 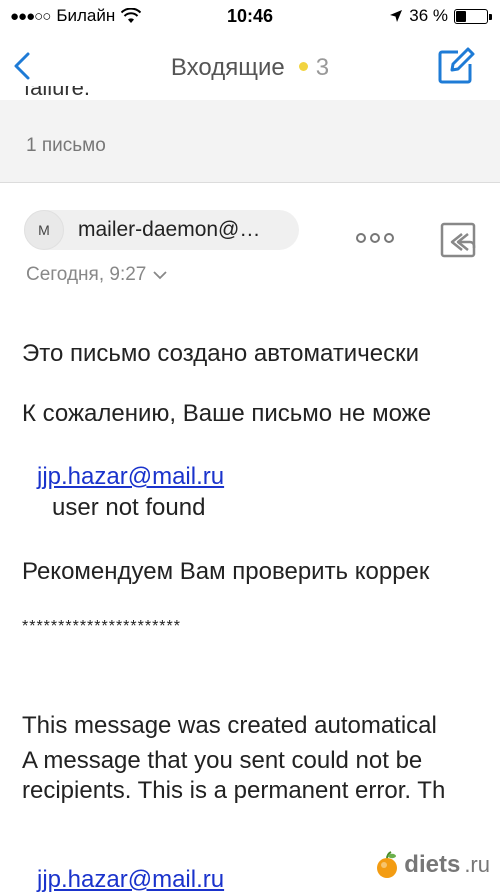 I want to click on page-title: Входящие 3, so click(x=250, y=68).